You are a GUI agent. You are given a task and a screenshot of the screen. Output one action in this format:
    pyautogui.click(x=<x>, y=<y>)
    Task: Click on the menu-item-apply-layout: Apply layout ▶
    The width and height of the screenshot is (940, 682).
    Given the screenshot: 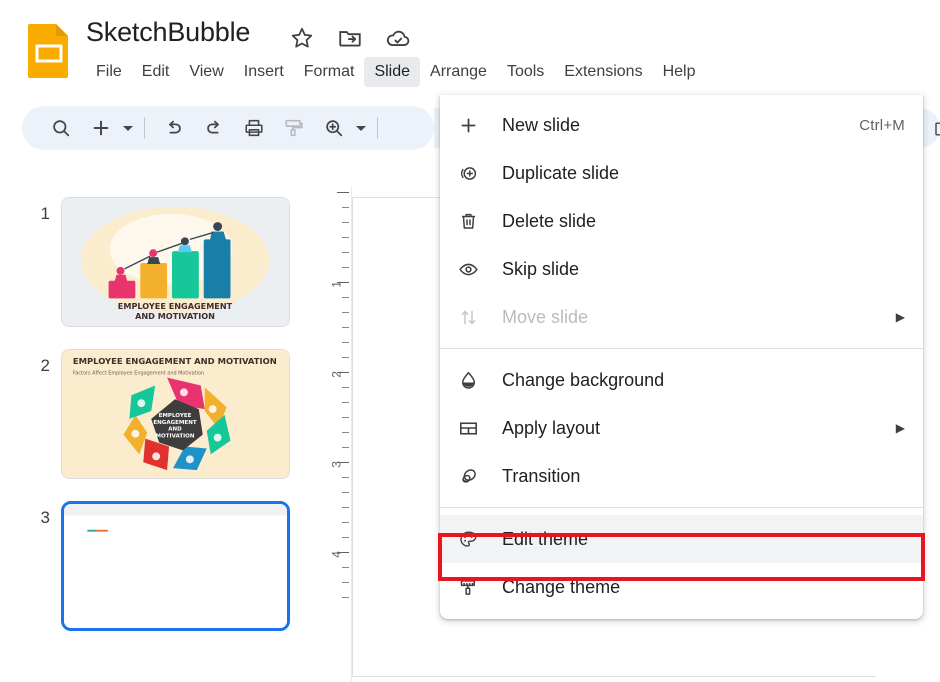 What is the action you would take?
    pyautogui.click(x=681, y=428)
    